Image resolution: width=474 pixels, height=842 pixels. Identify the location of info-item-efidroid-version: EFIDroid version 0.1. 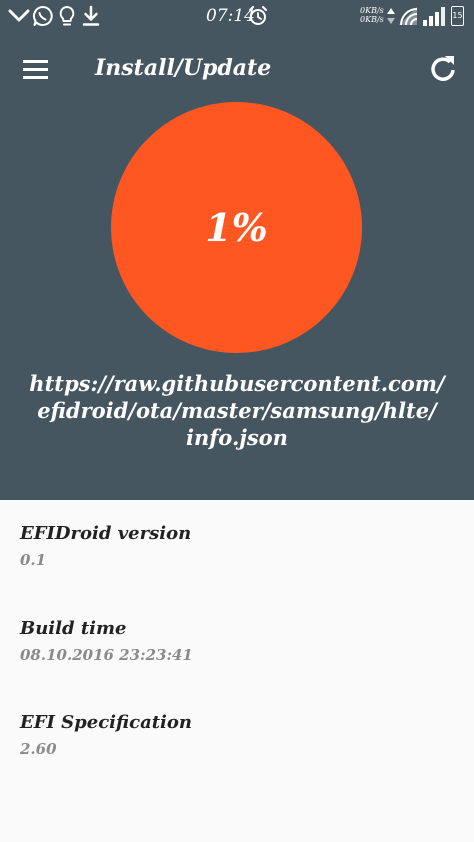
(235, 546).